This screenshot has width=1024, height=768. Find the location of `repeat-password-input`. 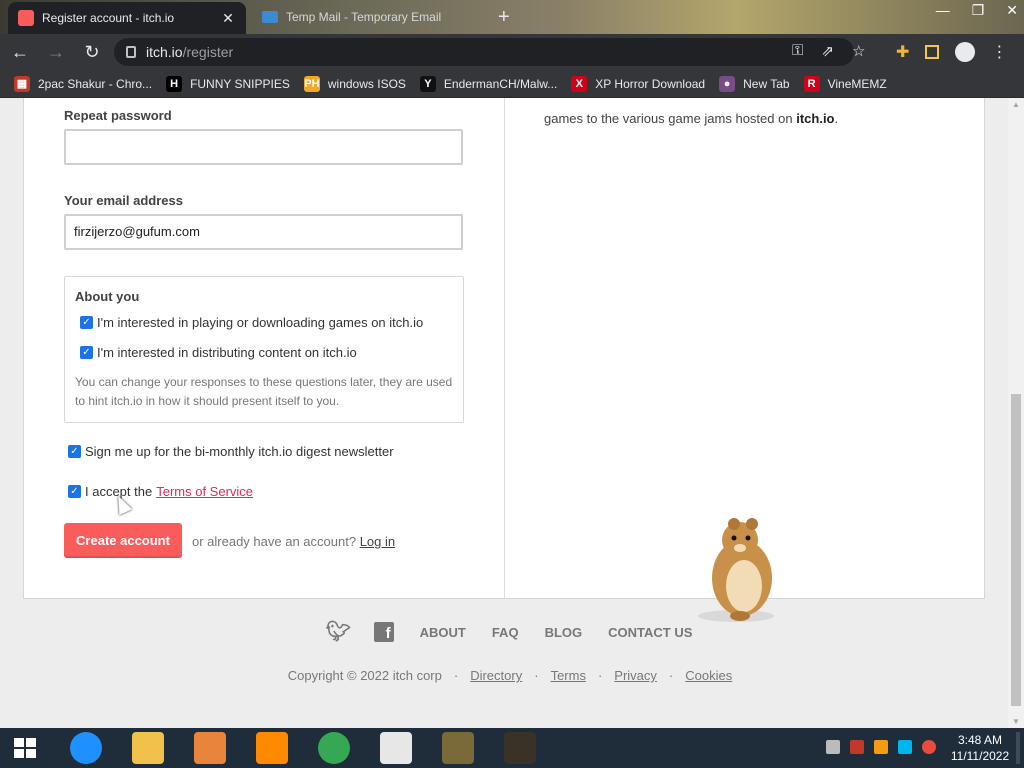

repeat-password-input is located at coordinates (263, 147).